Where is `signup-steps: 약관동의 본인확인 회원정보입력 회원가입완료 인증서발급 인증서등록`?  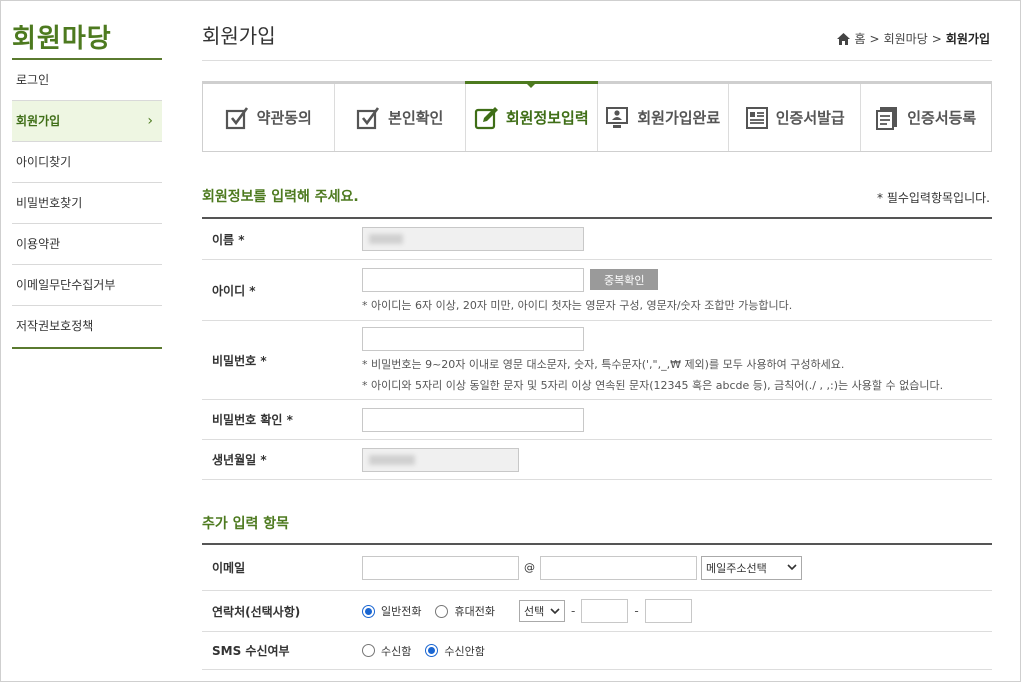 signup-steps: 약관동의 본인확인 회원정보입력 회원가입완료 인증서발급 인증서등록 is located at coordinates (597, 116).